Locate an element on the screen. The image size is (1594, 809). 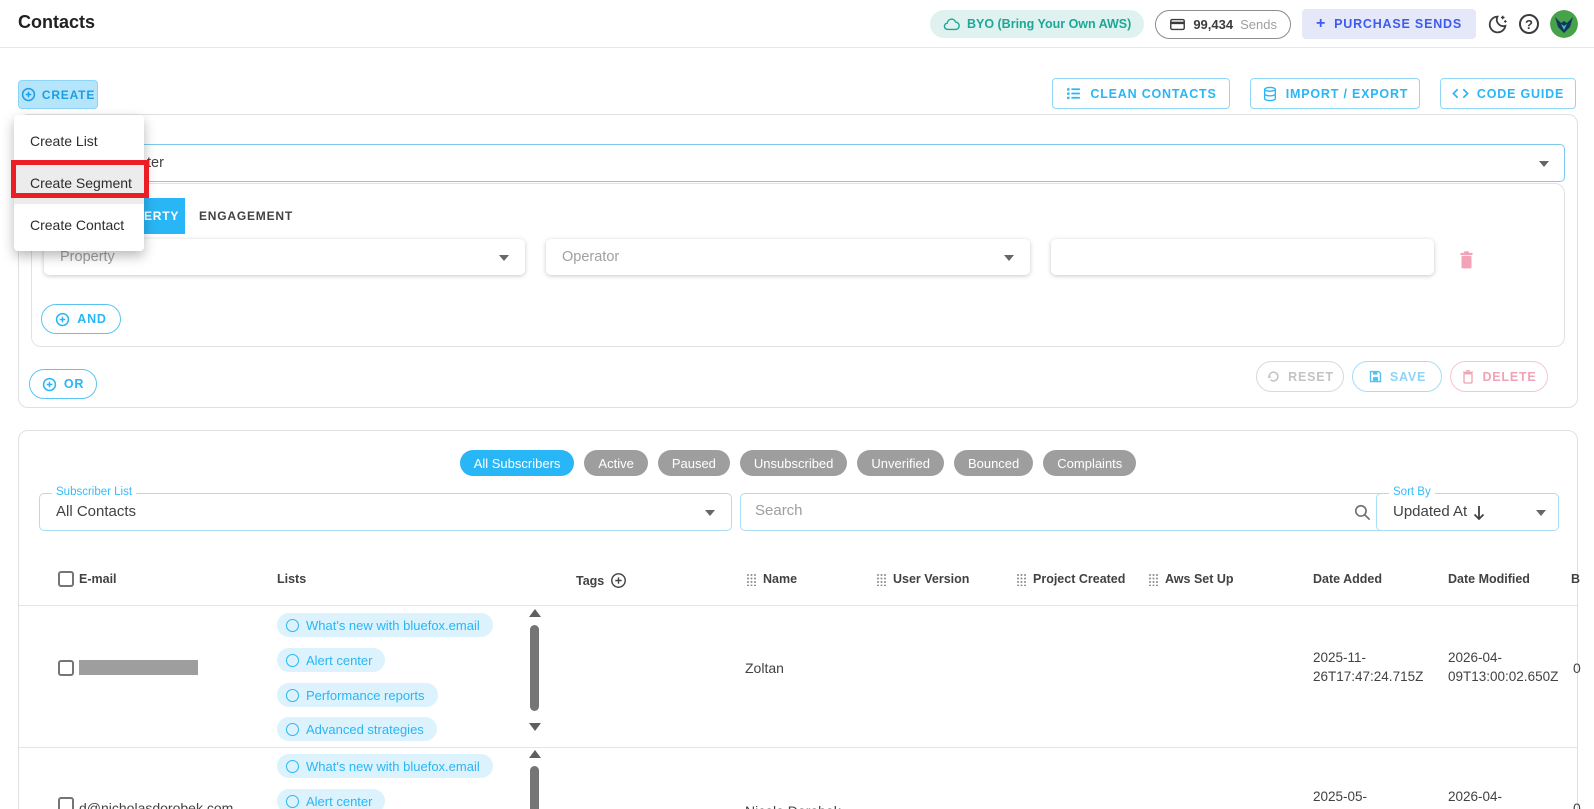
sends-counter: 99,434 Sends is located at coordinates (1223, 24).